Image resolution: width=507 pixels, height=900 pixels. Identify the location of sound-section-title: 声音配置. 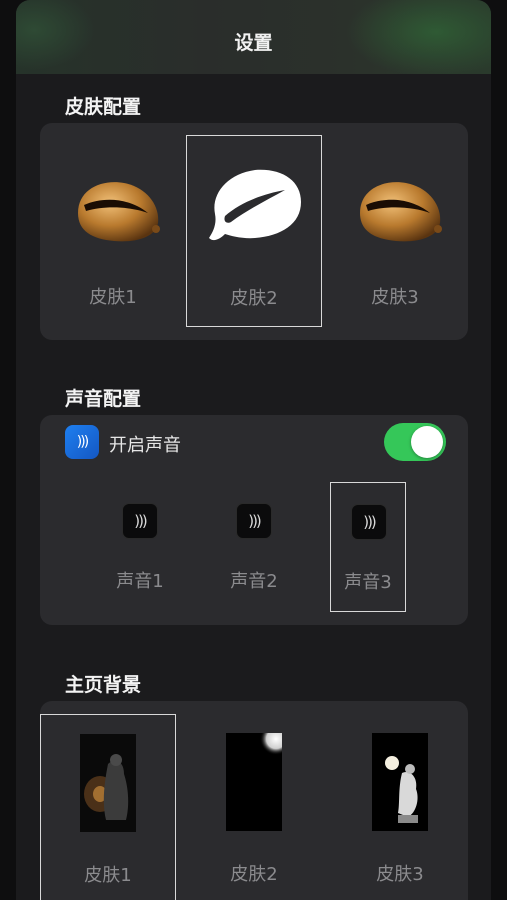
(103, 399).